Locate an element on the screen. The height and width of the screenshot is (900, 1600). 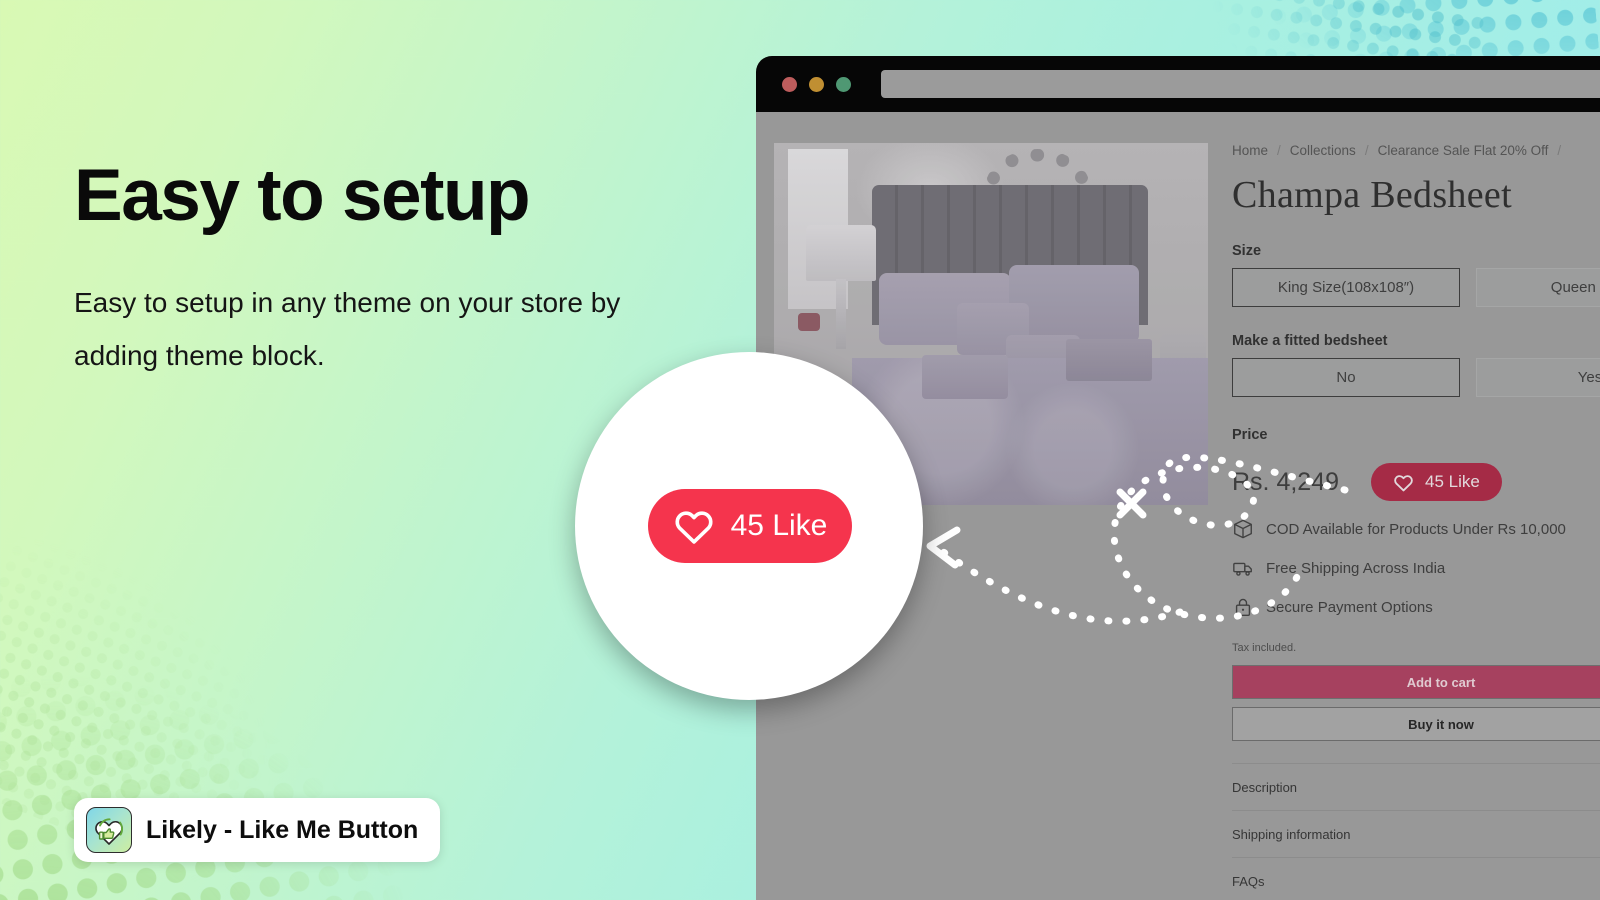
add-to-cart-button: Add to cart is located at coordinates (1416, 682).